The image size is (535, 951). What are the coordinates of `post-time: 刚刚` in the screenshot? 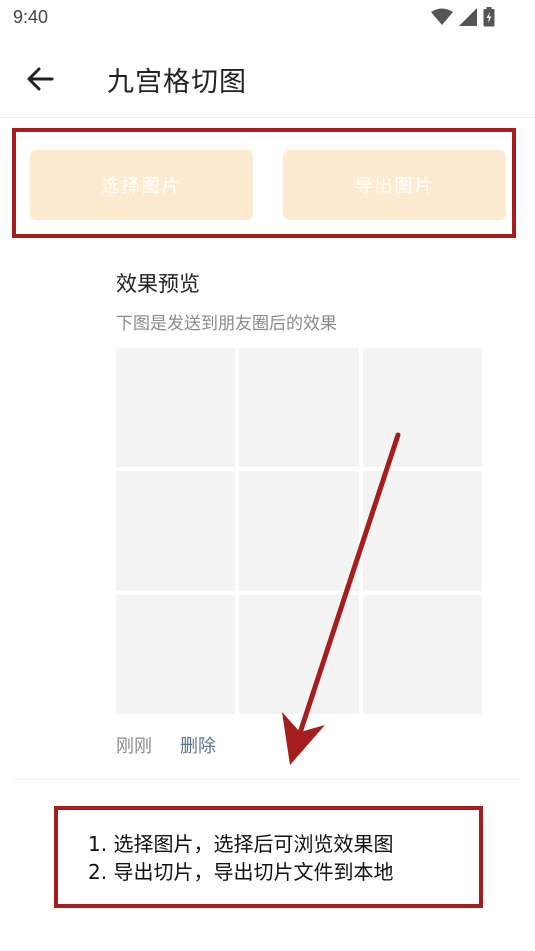 It's located at (134, 746).